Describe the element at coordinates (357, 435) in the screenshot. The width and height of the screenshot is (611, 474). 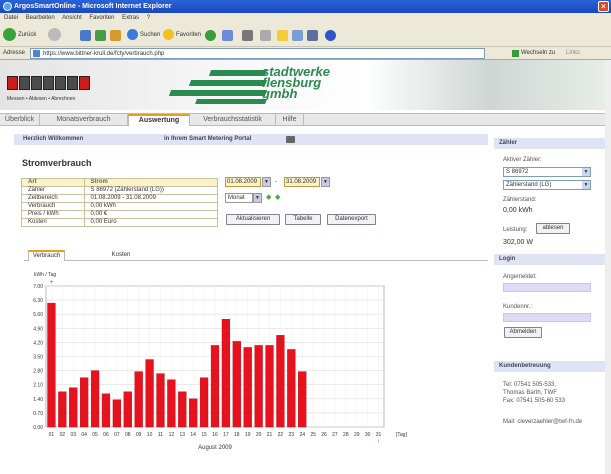
I see `x-tick-label: 29` at that location.